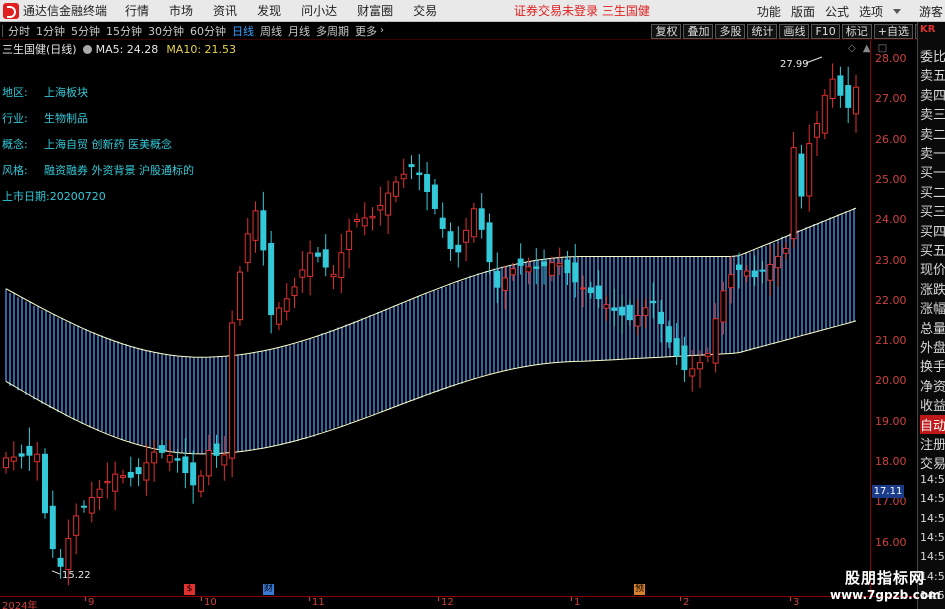 The image size is (945, 609). I want to click on mark-button: 标记, so click(856, 31).